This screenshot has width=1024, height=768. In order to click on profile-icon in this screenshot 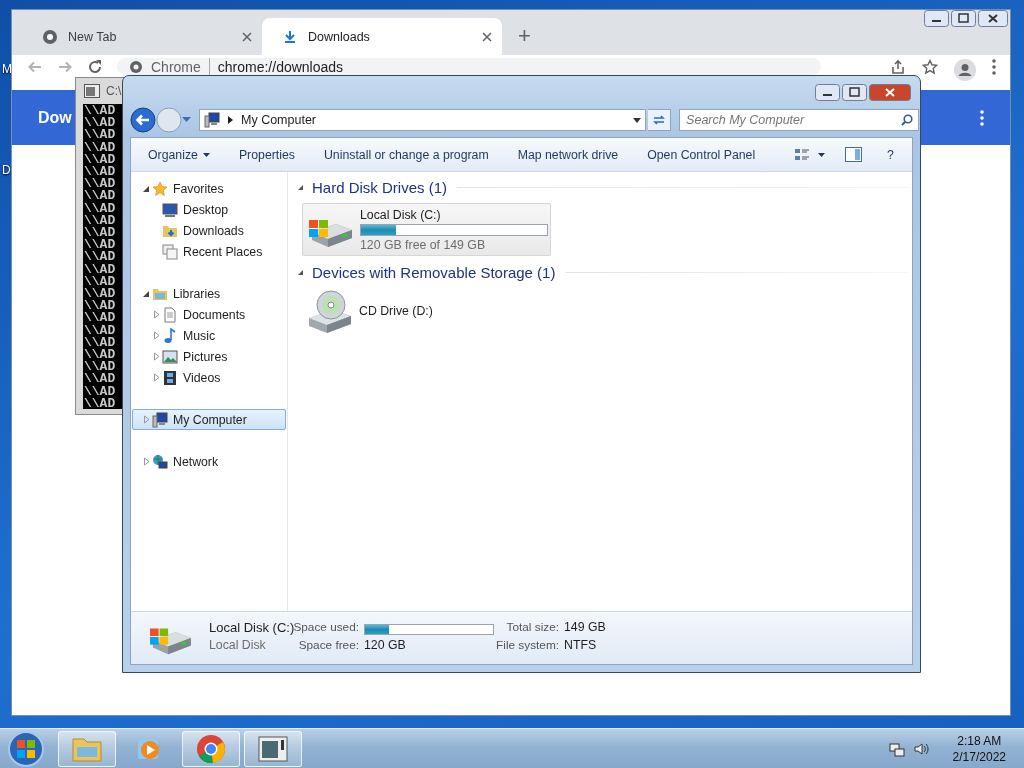, I will do `click(965, 70)`.